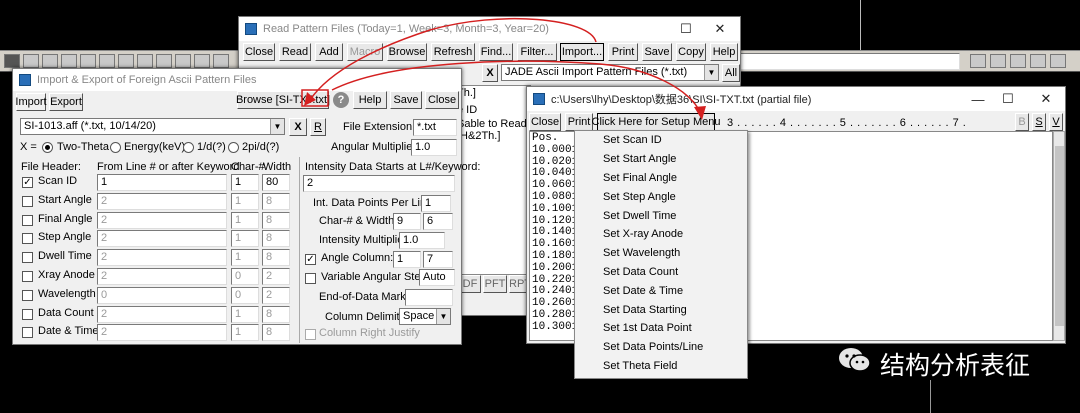  I want to click on watermark-text: 结构分析表征, so click(955, 365).